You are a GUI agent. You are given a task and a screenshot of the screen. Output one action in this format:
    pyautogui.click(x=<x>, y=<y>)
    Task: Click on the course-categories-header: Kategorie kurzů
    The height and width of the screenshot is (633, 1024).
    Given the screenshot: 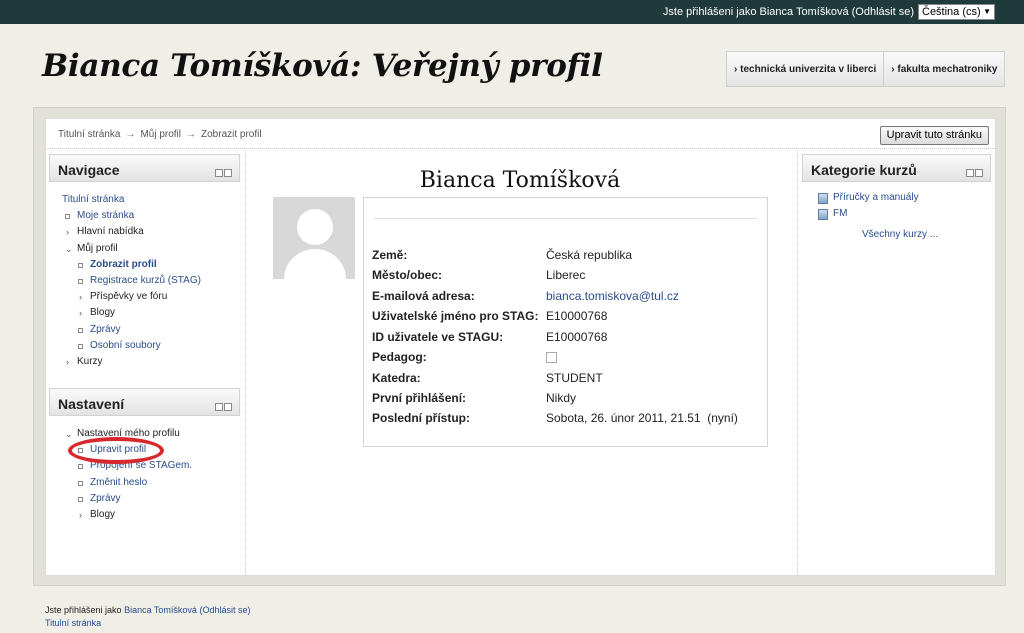 What is the action you would take?
    pyautogui.click(x=896, y=168)
    